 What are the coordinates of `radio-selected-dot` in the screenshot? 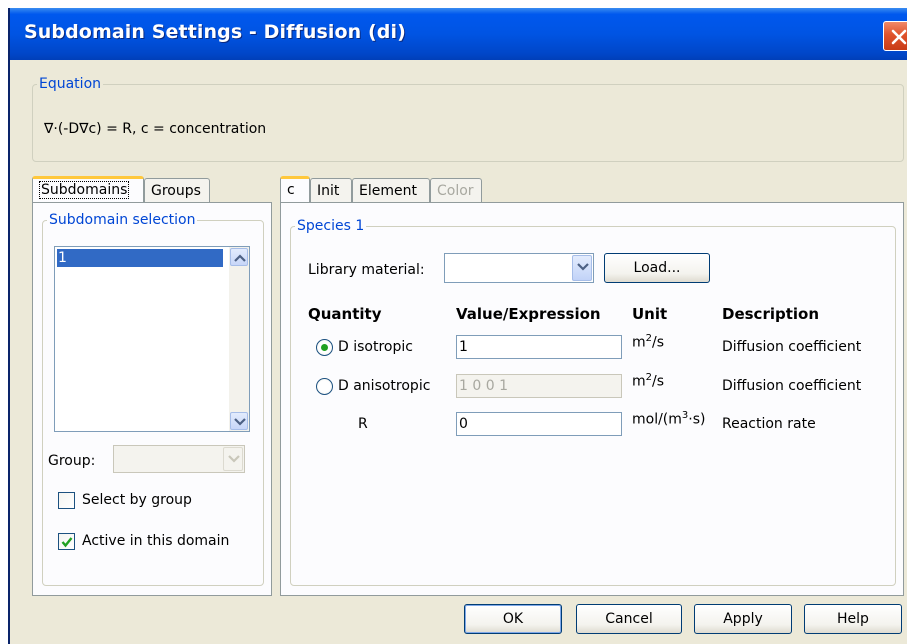 It's located at (324, 347).